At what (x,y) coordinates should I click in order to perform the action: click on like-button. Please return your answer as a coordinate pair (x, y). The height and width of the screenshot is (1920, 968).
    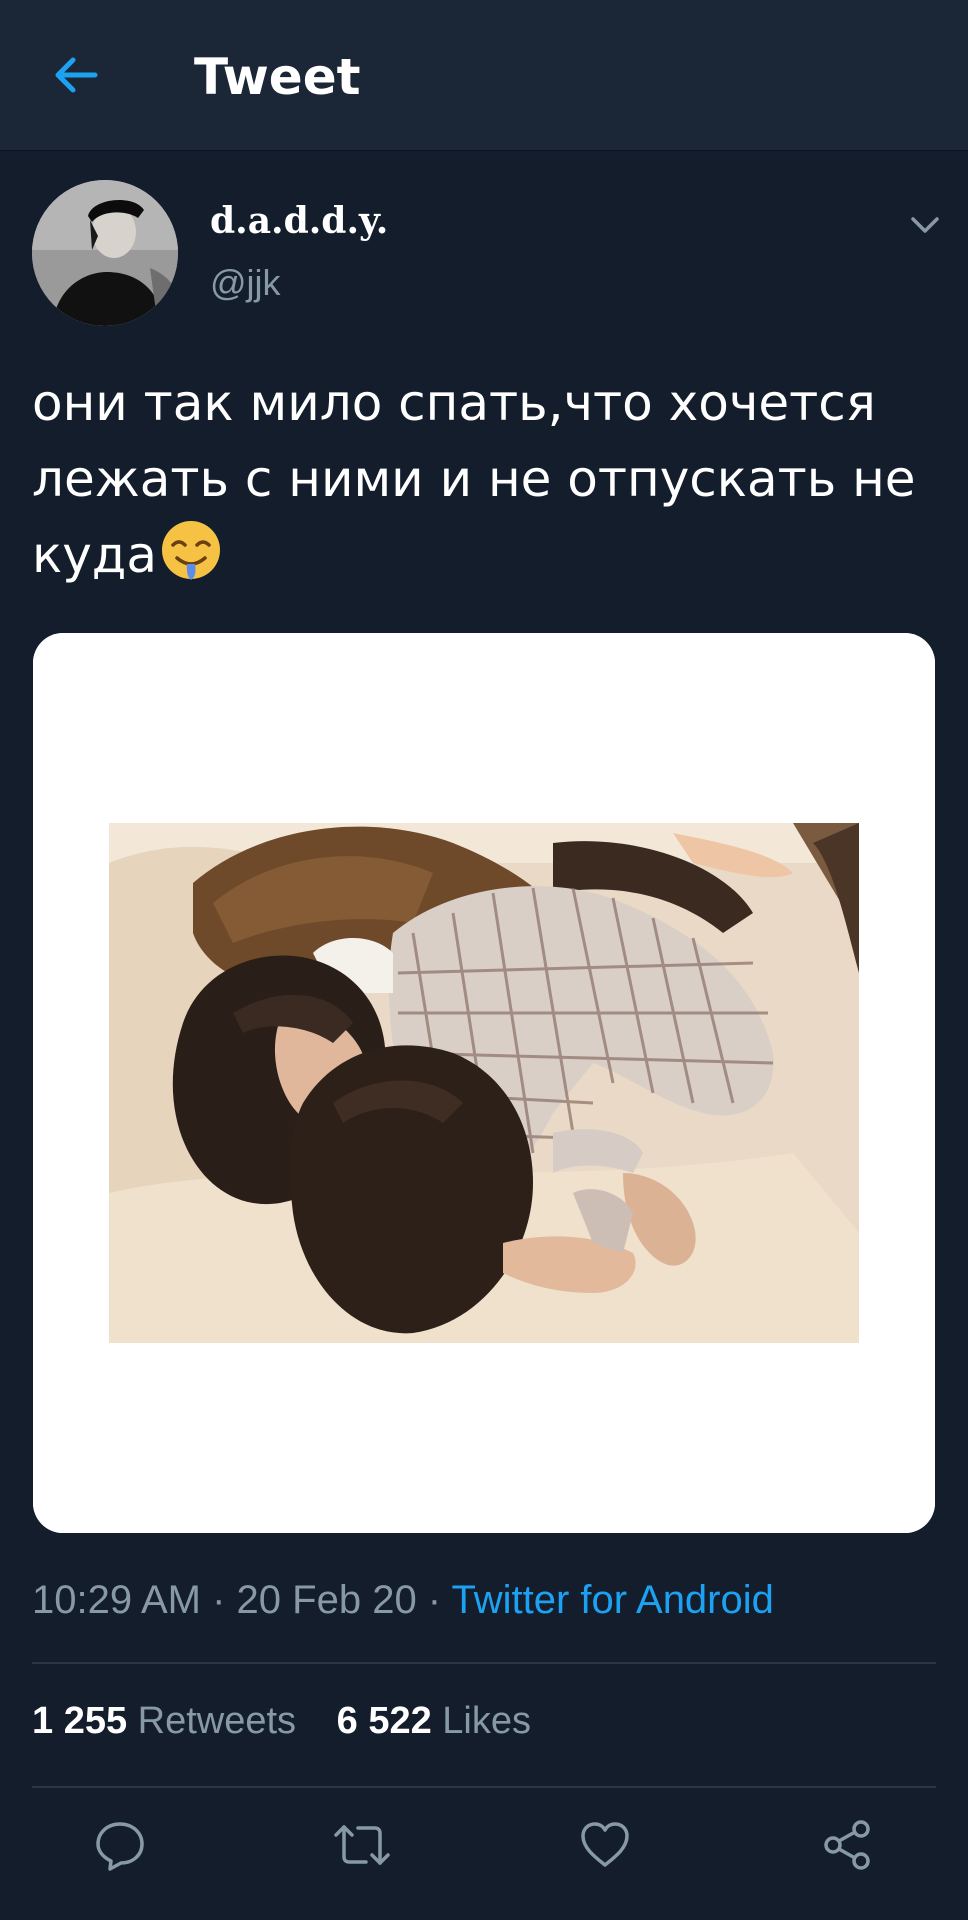
    Looking at the image, I should click on (605, 1845).